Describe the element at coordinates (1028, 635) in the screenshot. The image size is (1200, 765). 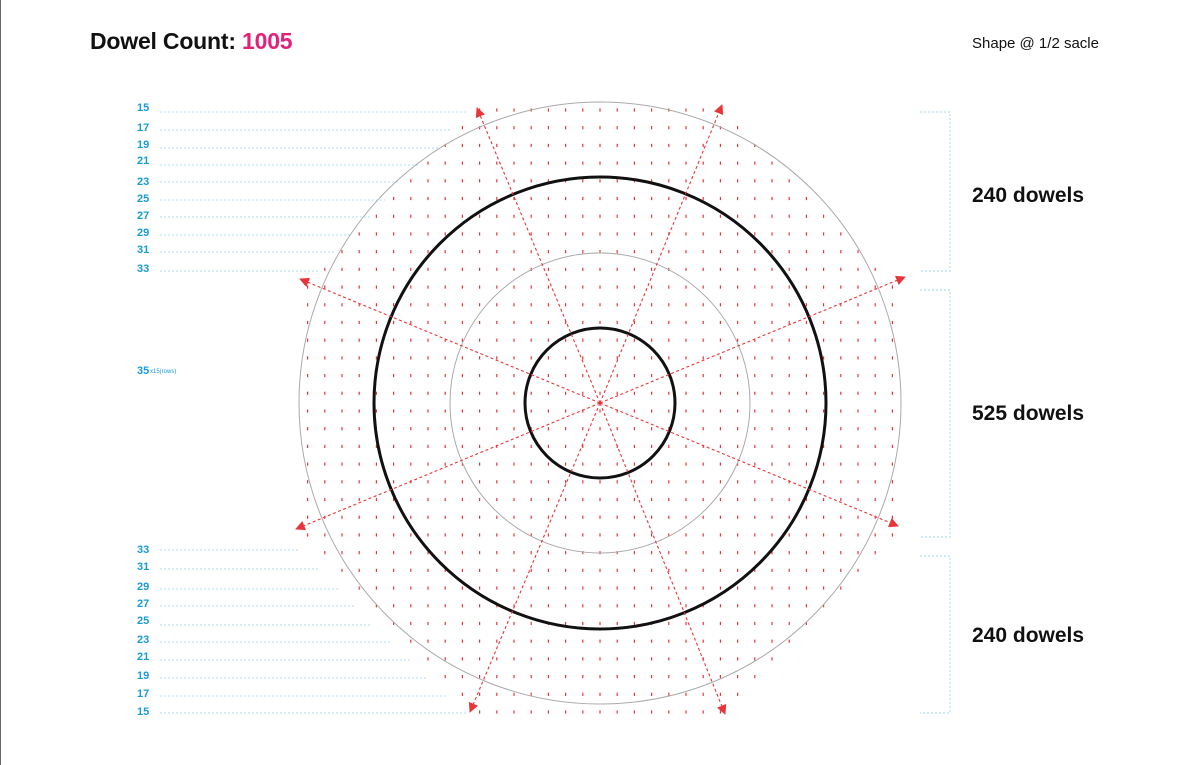
I see `section-label-bottom: 240 dowels` at that location.